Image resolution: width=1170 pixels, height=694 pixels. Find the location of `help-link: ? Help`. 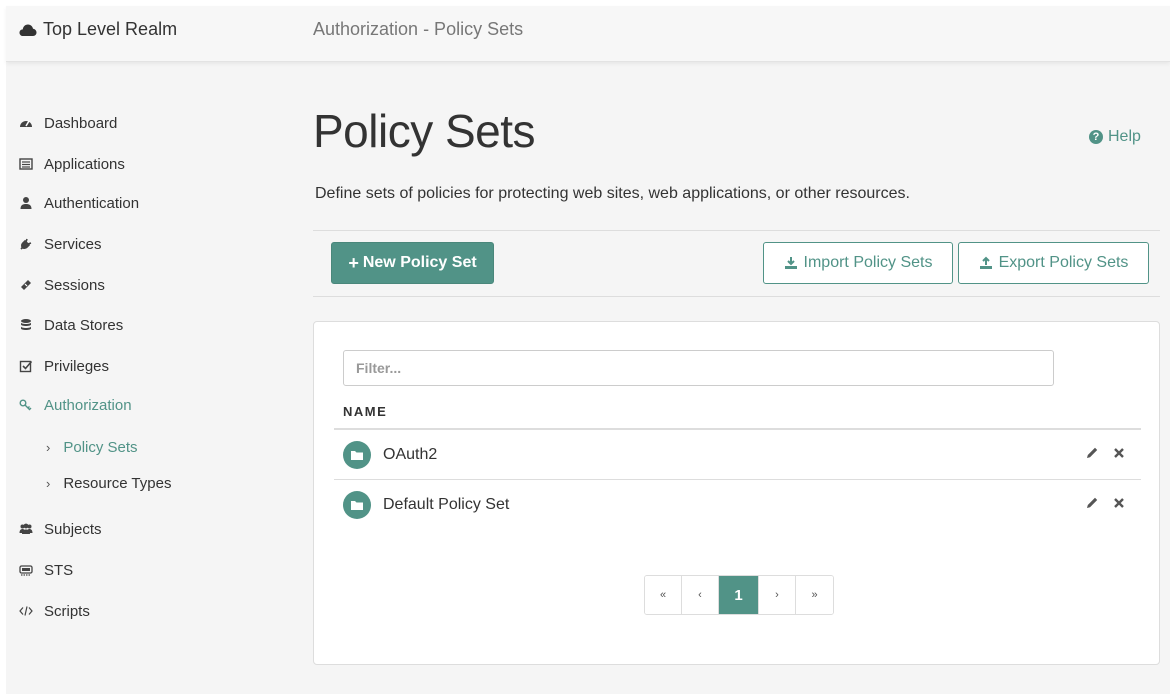

help-link: ? Help is located at coordinates (1115, 137).